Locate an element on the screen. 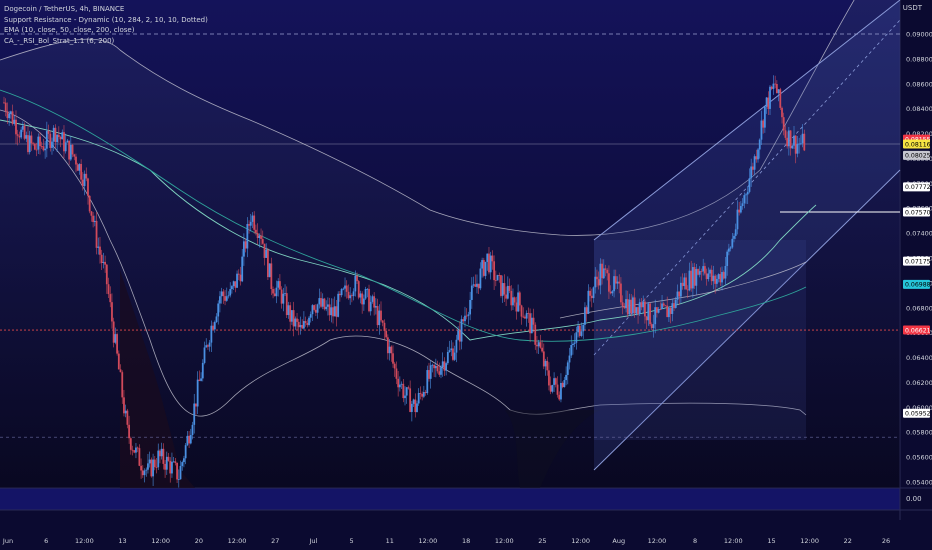  svg-text: 0.08025 is located at coordinates (918, 156).